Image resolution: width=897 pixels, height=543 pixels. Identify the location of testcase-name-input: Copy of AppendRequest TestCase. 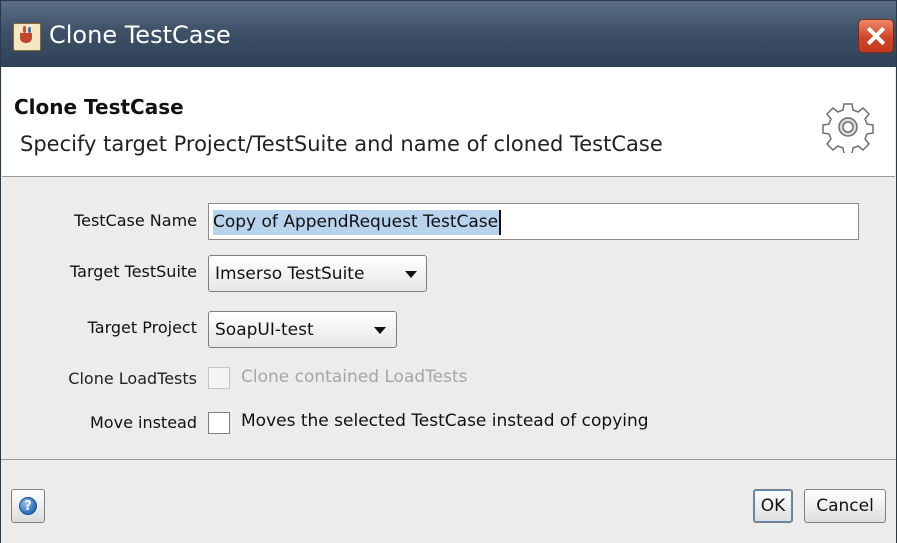
(533, 221).